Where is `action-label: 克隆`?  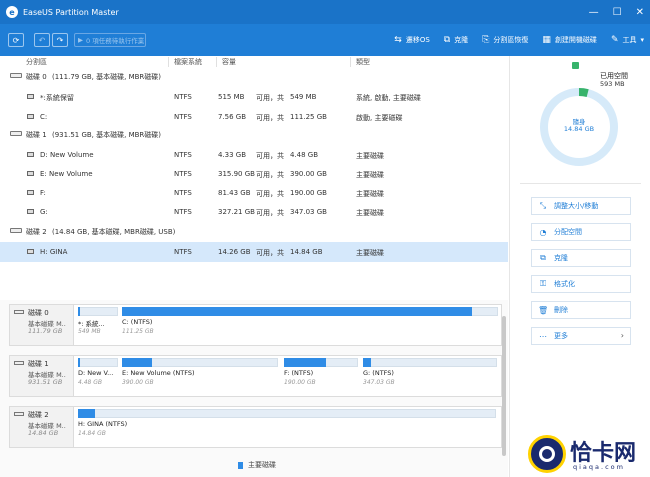 action-label: 克隆 is located at coordinates (561, 258).